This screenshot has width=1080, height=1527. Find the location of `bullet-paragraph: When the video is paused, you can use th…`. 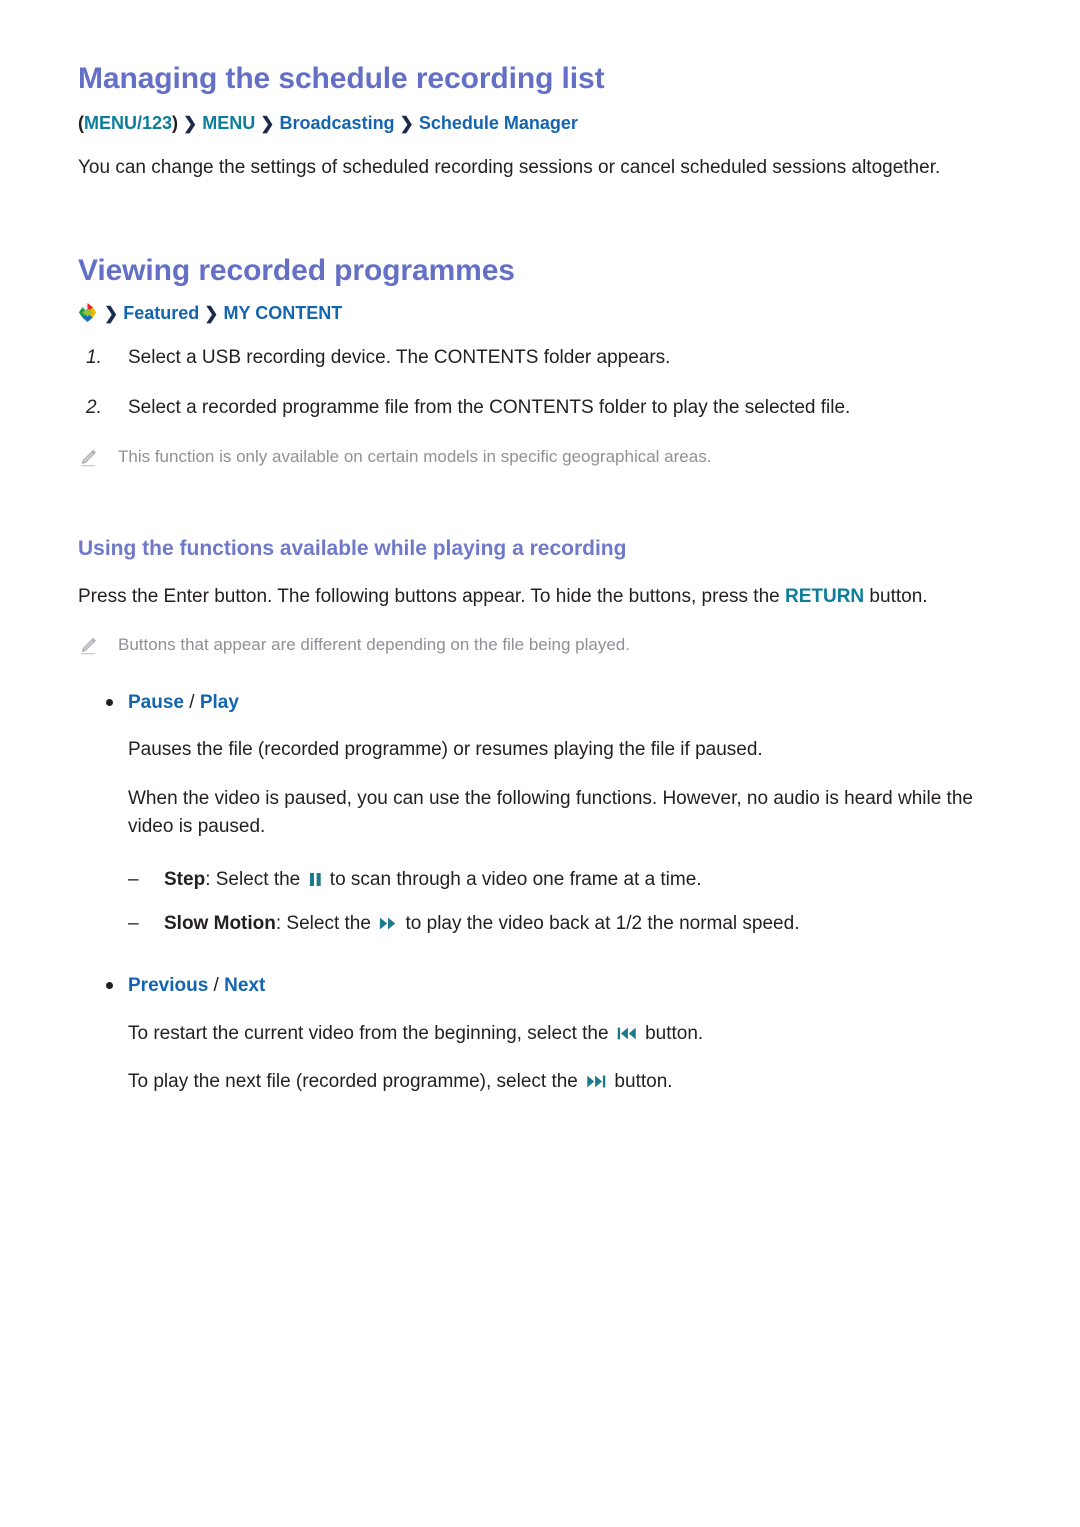

bullet-paragraph: When the video is paused, you can use th… is located at coordinates (550, 812).